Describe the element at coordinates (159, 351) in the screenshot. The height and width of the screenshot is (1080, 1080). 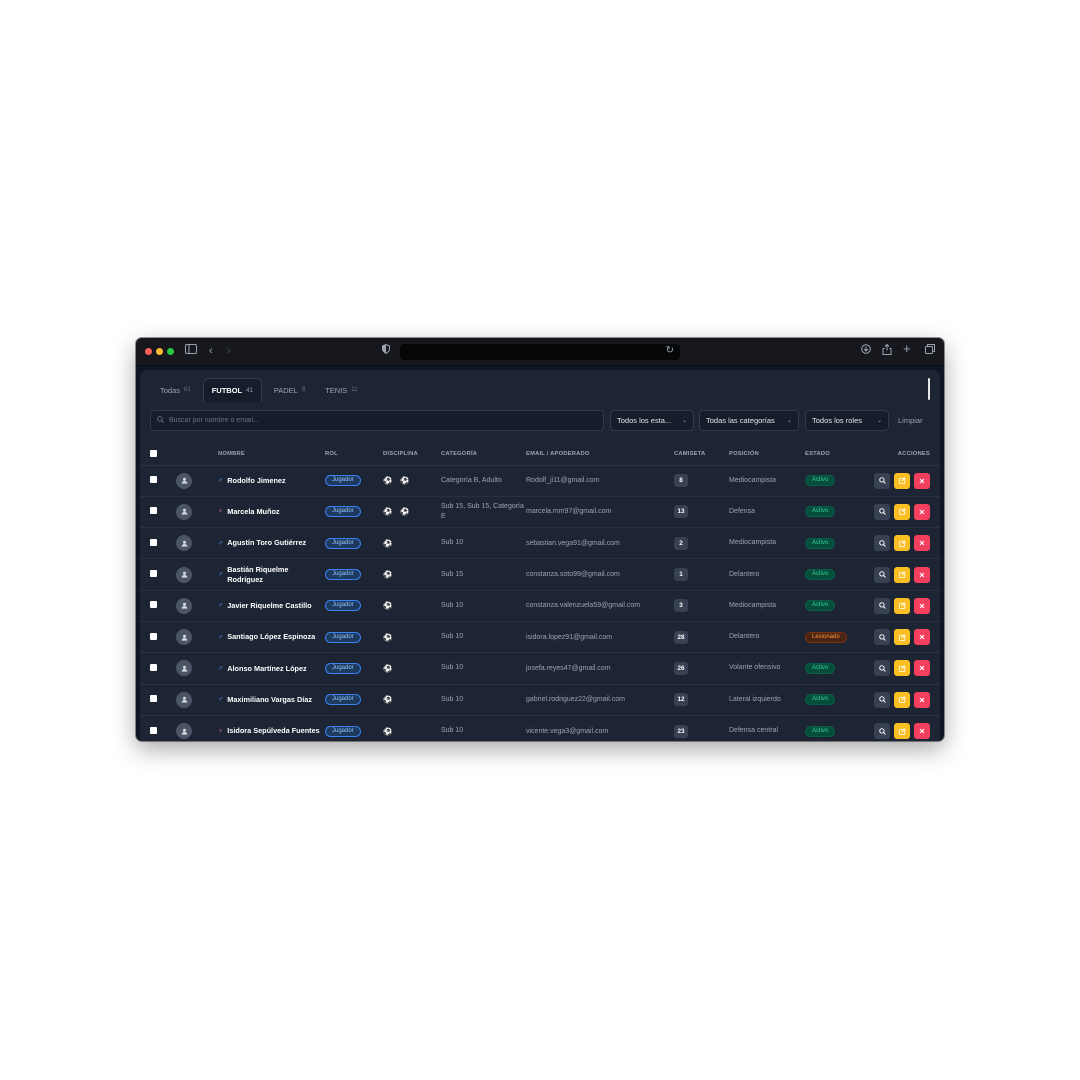
I see `minimize-window-button` at that location.